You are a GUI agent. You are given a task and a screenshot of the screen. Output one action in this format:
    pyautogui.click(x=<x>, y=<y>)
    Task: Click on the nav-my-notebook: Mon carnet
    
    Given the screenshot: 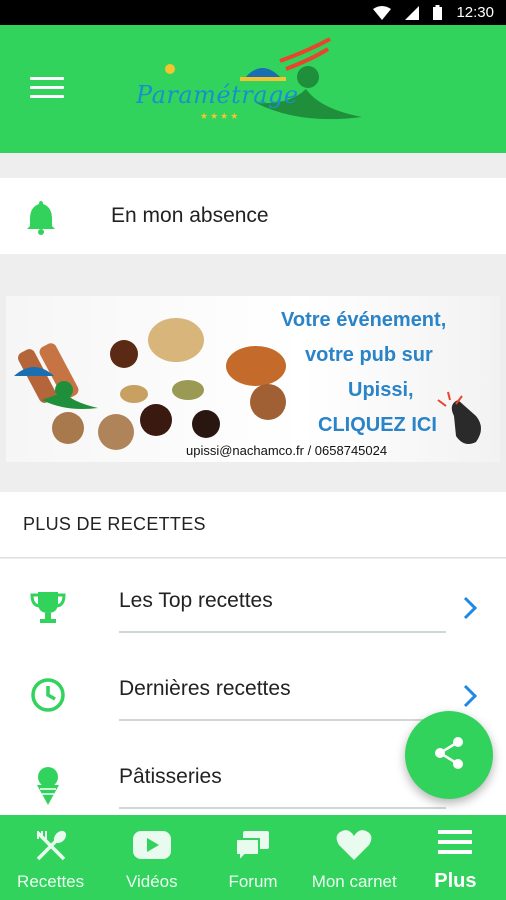 What is the action you would take?
    pyautogui.click(x=354, y=857)
    